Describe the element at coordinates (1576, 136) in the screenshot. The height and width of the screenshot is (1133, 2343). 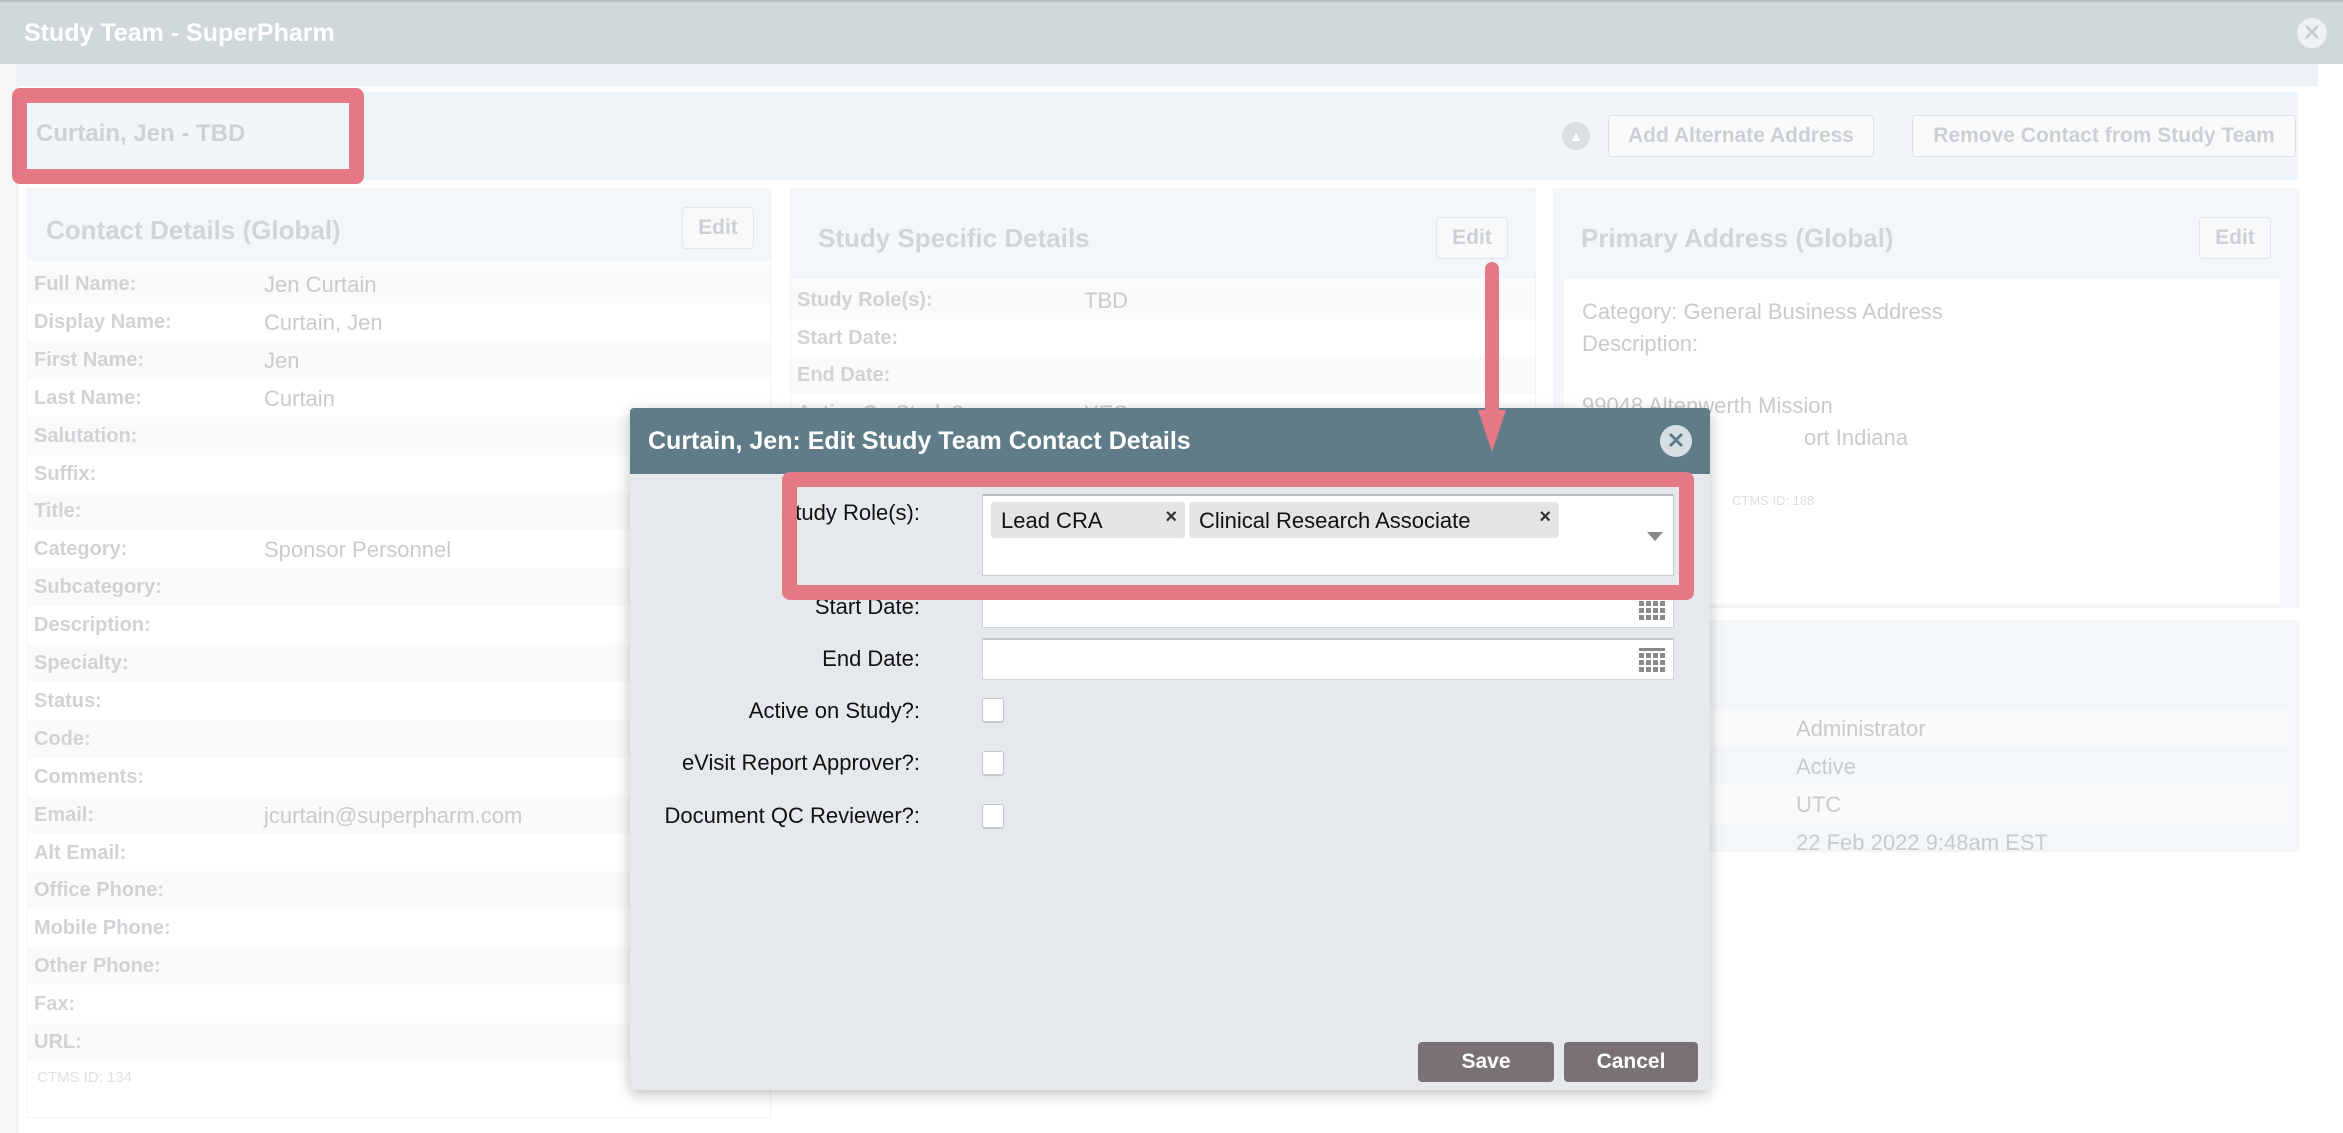
I see `chevron-up-icon: ▲` at that location.